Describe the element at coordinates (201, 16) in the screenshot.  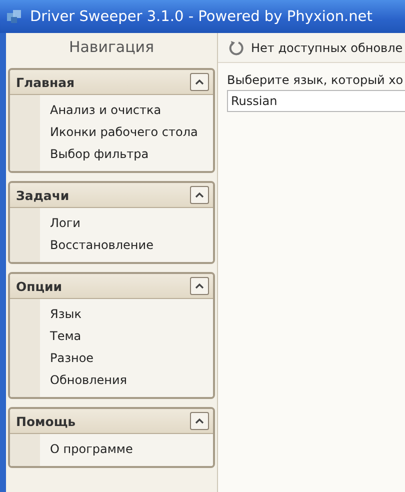
I see `window-title: Driver Sweeper 3.1.0 - Powered by Phyxion.net` at that location.